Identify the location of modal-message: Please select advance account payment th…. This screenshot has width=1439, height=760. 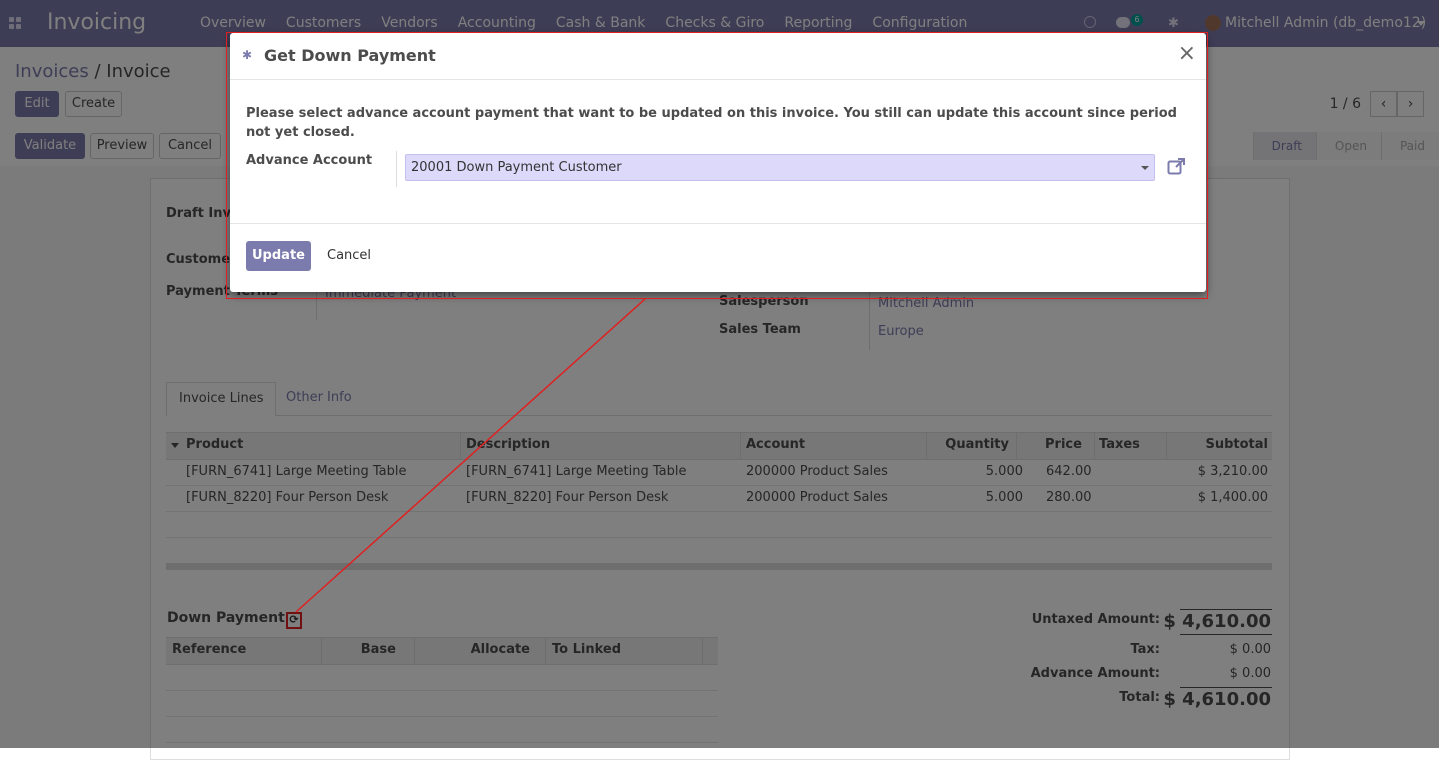
(711, 123).